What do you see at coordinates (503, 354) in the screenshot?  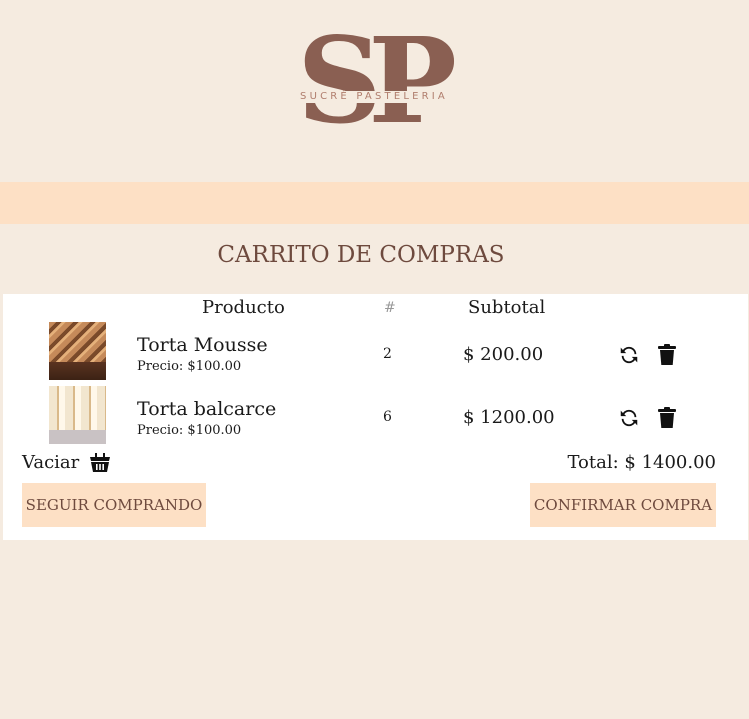 I see `product-subtotal: $ 200.00` at bounding box center [503, 354].